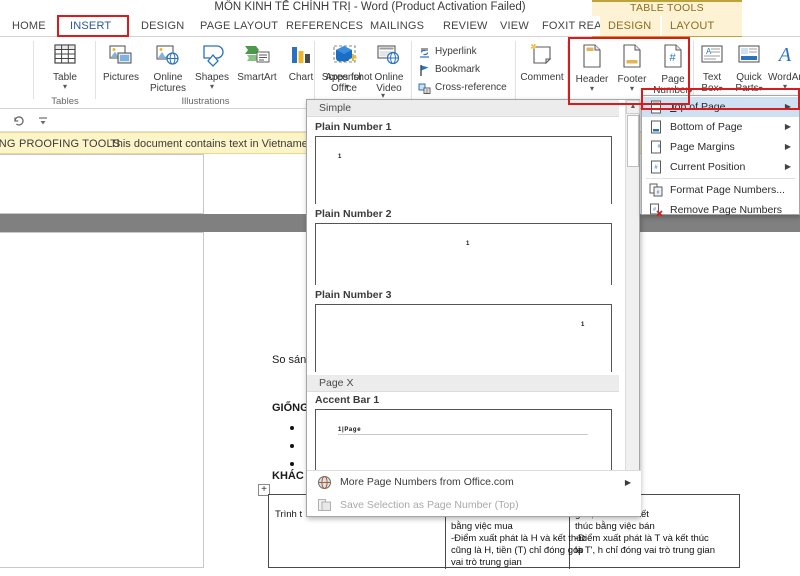  What do you see at coordinates (788, 107) in the screenshot?
I see `top-of-page-submenu-arrow-icon: ▶` at bounding box center [788, 107].